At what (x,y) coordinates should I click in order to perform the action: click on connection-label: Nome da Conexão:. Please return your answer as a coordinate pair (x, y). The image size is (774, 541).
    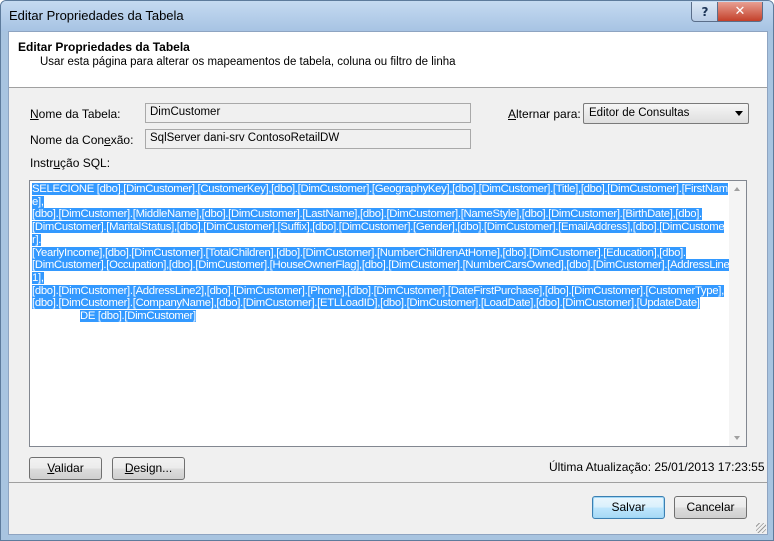
    Looking at the image, I should click on (82, 140).